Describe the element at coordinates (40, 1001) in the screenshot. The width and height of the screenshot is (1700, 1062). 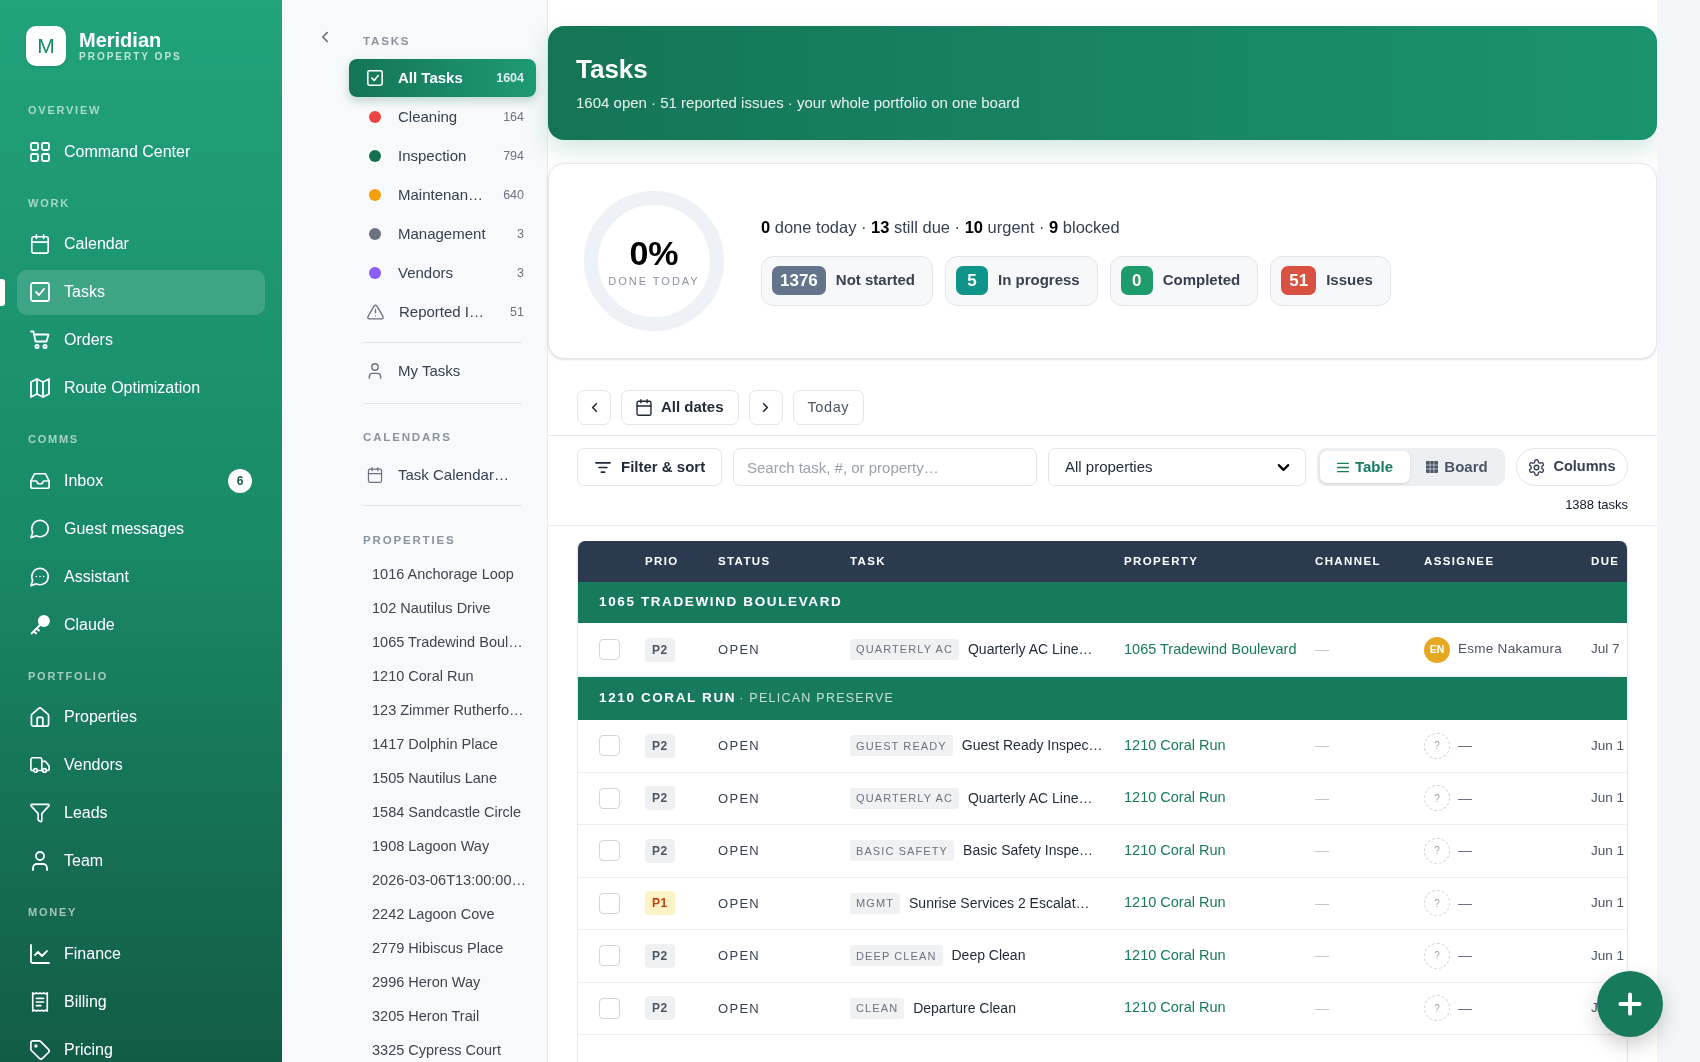
I see `receipt-icon` at that location.